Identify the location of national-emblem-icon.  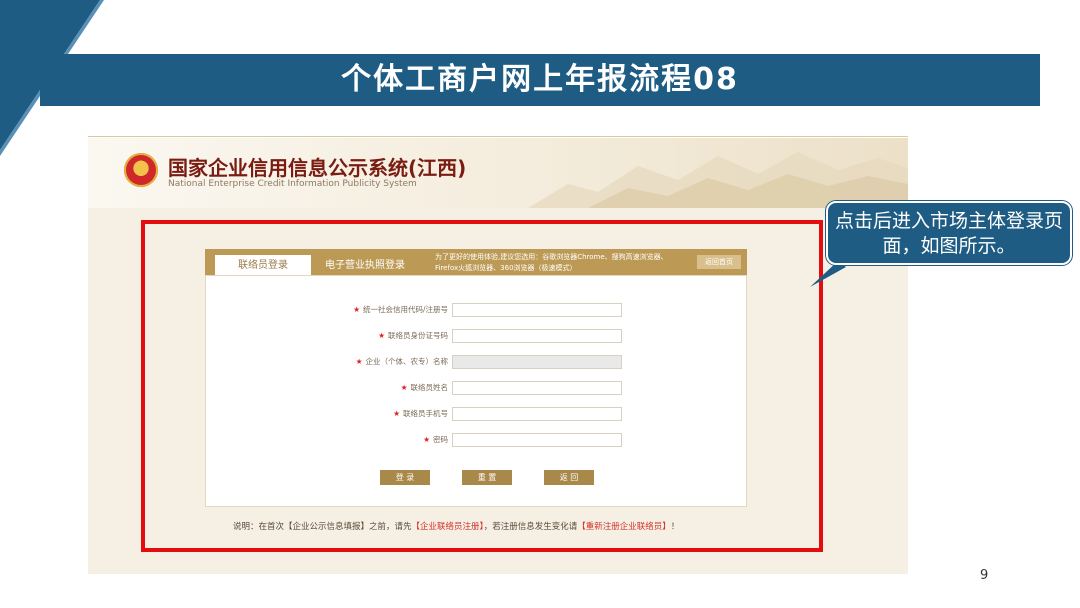
(141, 170).